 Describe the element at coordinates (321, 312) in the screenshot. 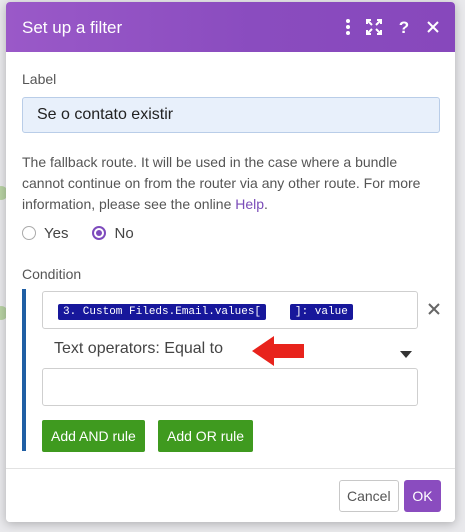

I see `expression-token: ]: value` at that location.